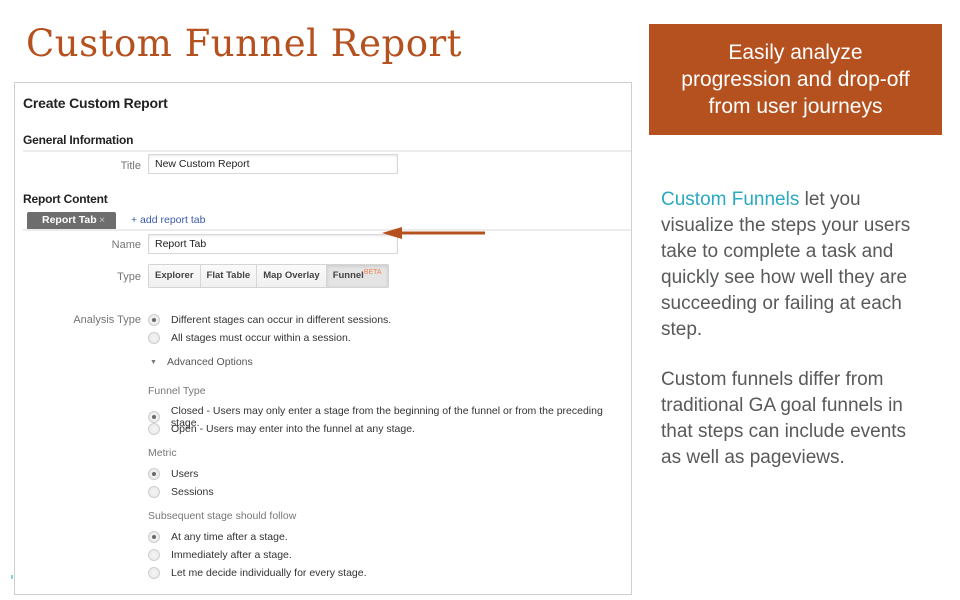 The height and width of the screenshot is (600, 960). I want to click on metric-label: Metric, so click(162, 453).